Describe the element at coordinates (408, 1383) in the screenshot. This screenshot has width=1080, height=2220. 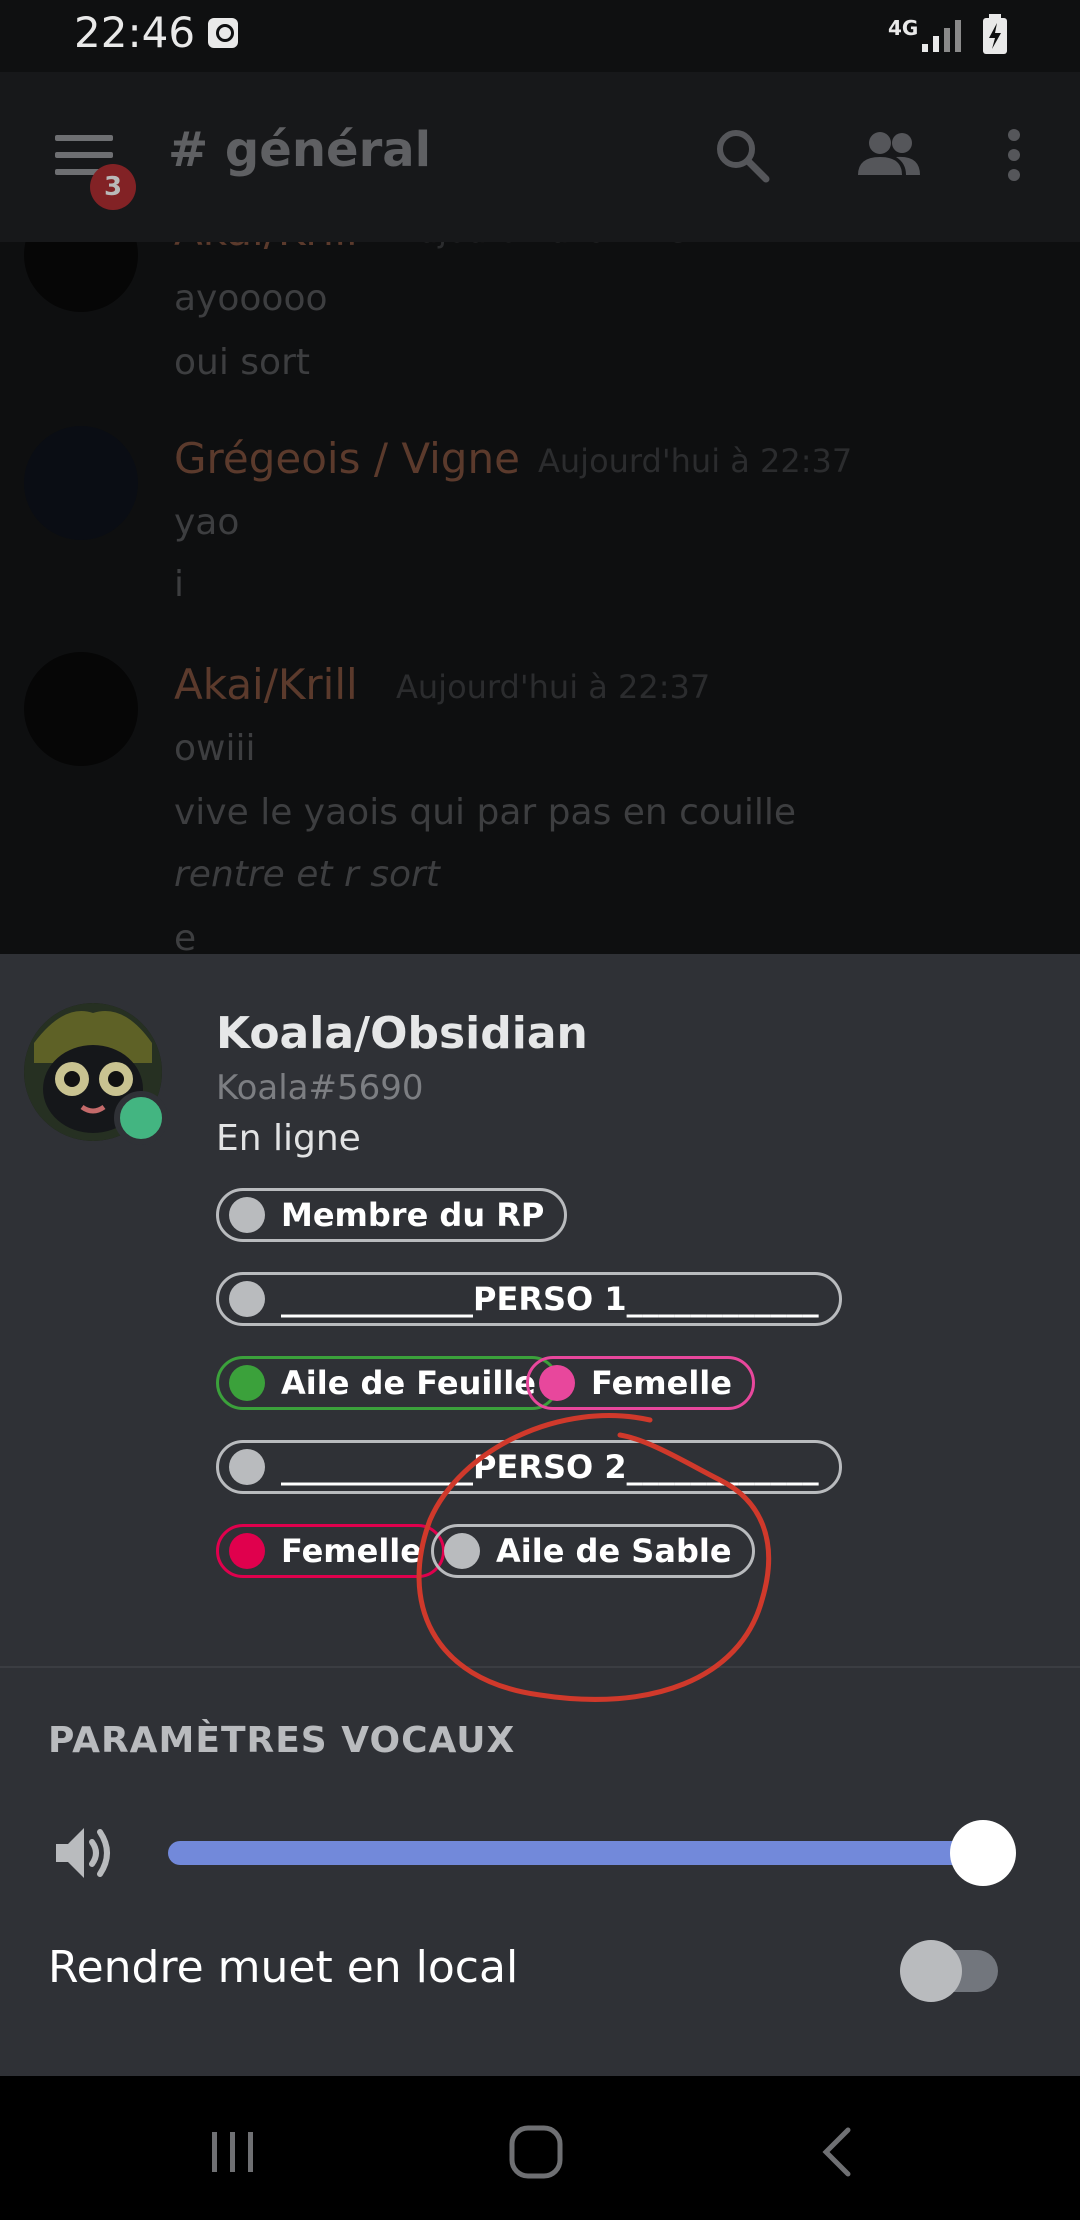
I see `role-label: Aile de Feuille` at that location.